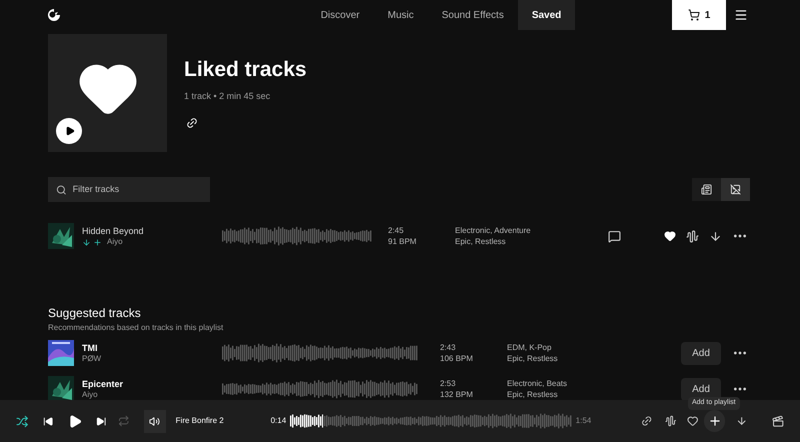 This screenshot has width=800, height=442. Describe the element at coordinates (457, 394) in the screenshot. I see `bpm: 132 BPM` at that location.